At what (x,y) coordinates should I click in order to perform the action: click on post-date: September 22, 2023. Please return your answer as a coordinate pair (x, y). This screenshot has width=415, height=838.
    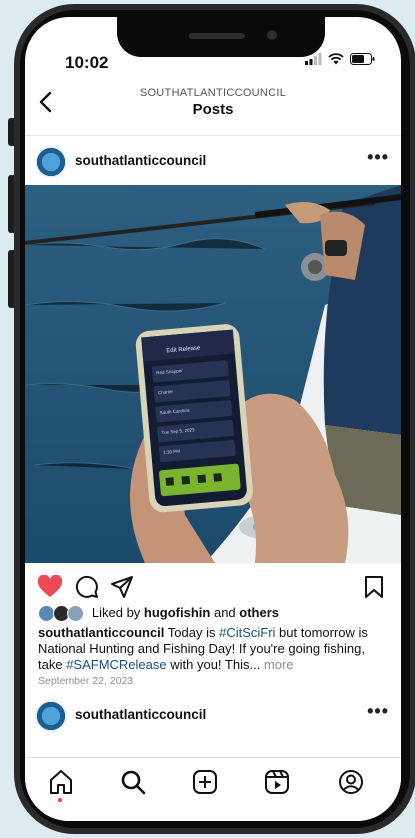
    Looking at the image, I should click on (86, 681).